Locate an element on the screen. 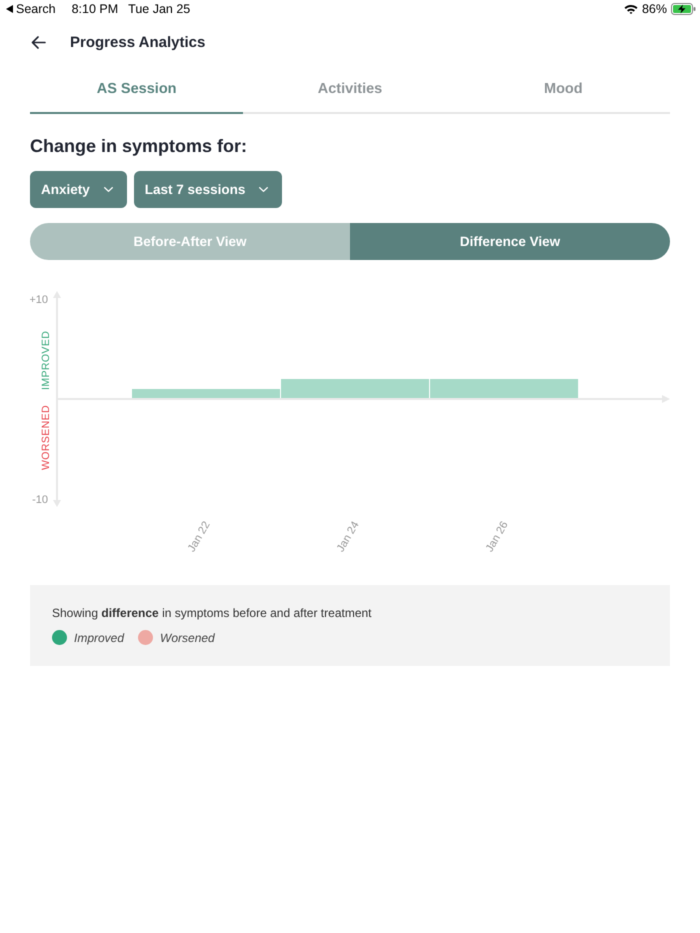 The image size is (700, 933). back-to-search-link: Search is located at coordinates (31, 9).